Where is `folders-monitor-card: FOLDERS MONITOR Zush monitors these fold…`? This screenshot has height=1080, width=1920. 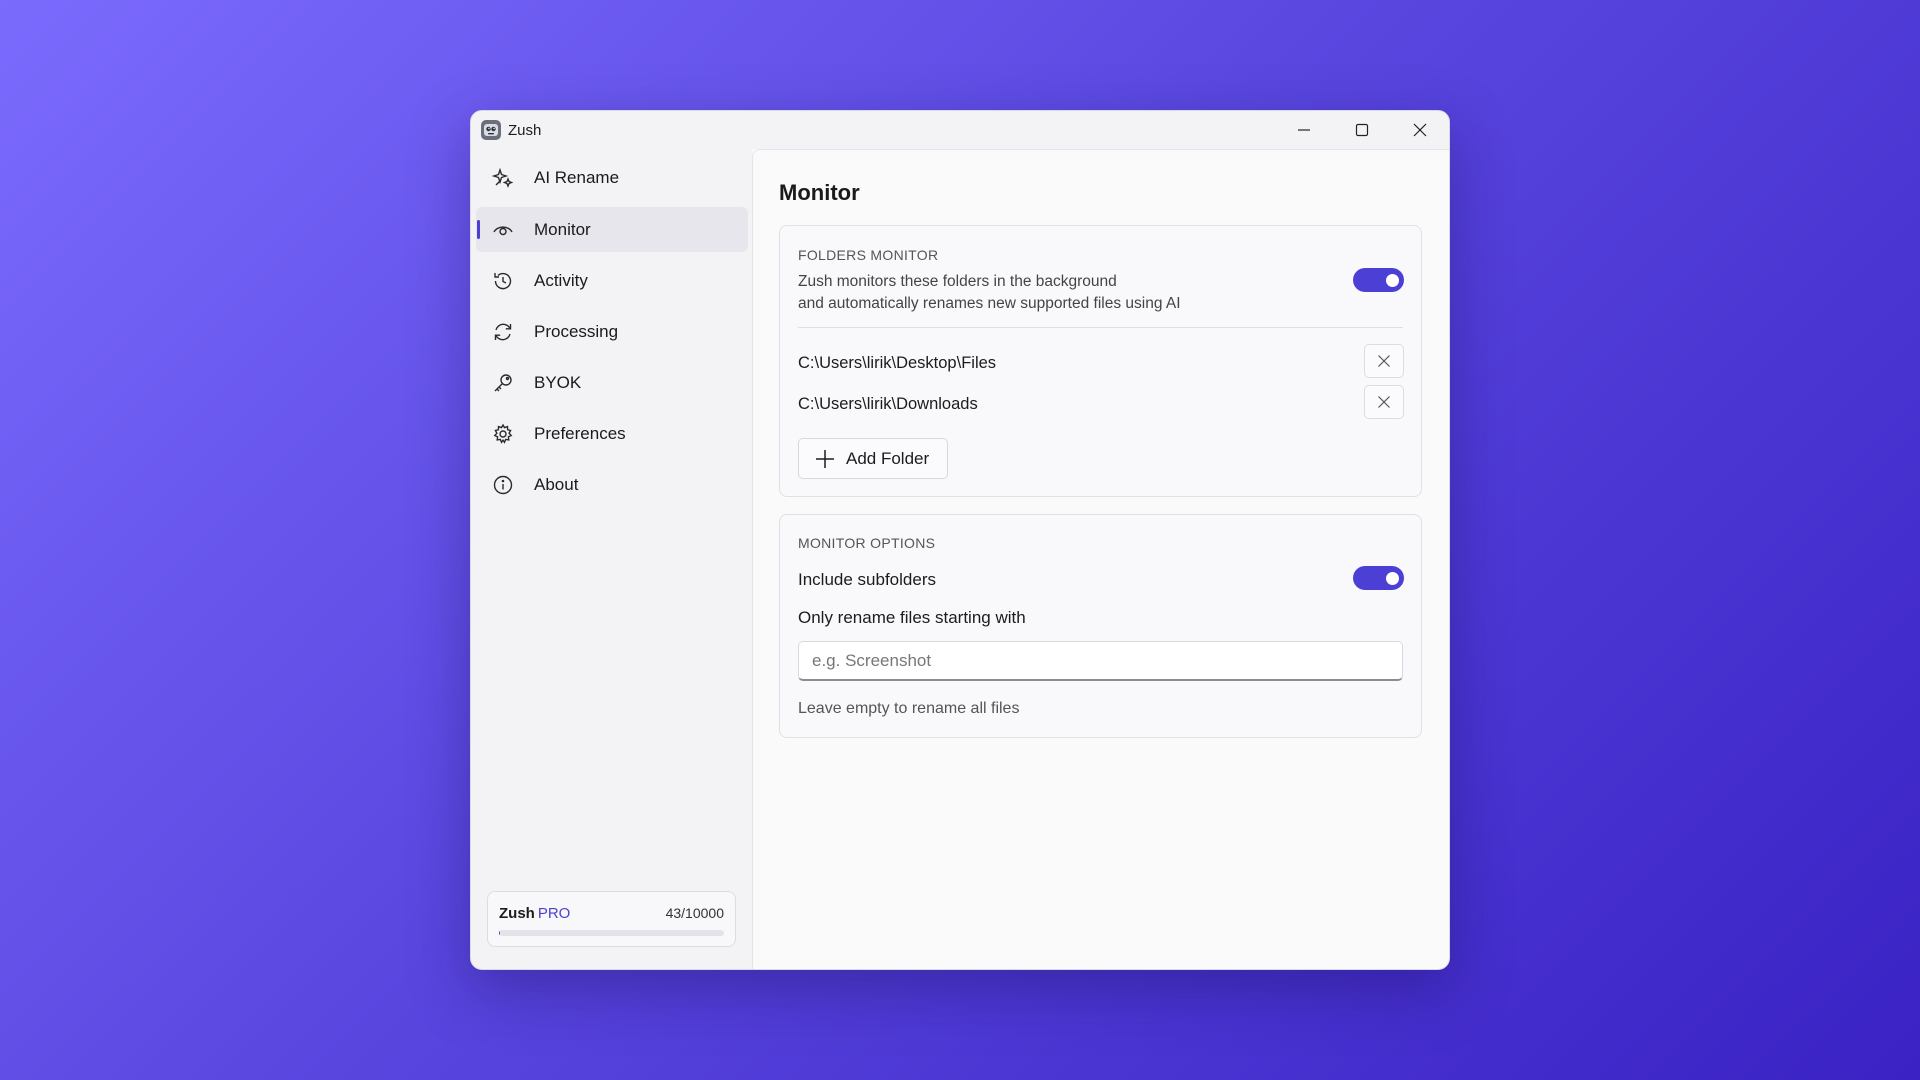 folders-monitor-card: FOLDERS MONITOR Zush monitors these fold… is located at coordinates (1100, 361).